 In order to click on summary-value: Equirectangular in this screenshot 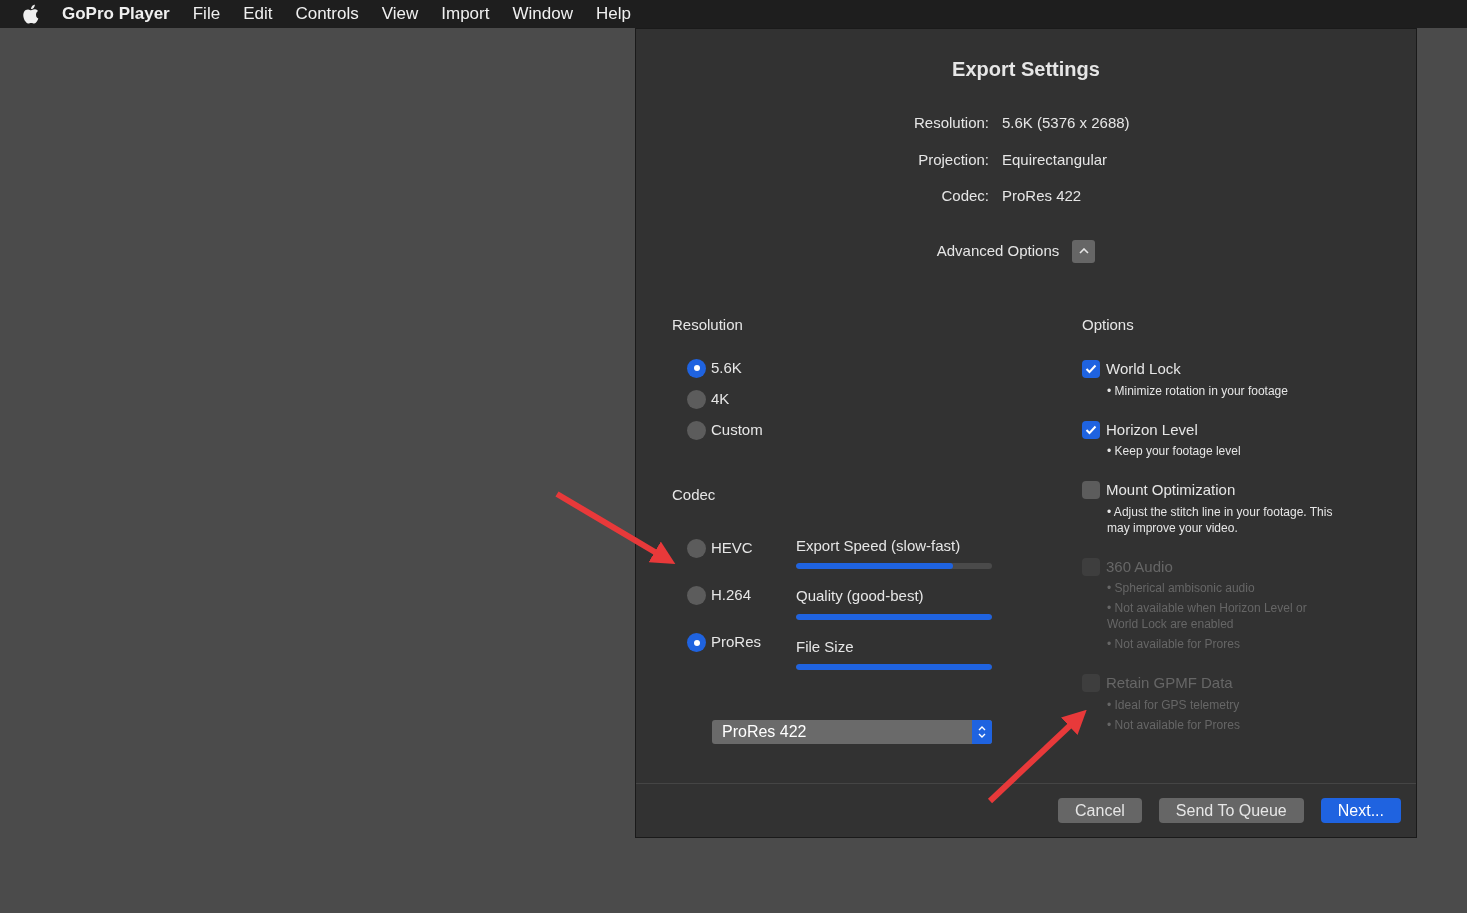, I will do `click(1055, 159)`.